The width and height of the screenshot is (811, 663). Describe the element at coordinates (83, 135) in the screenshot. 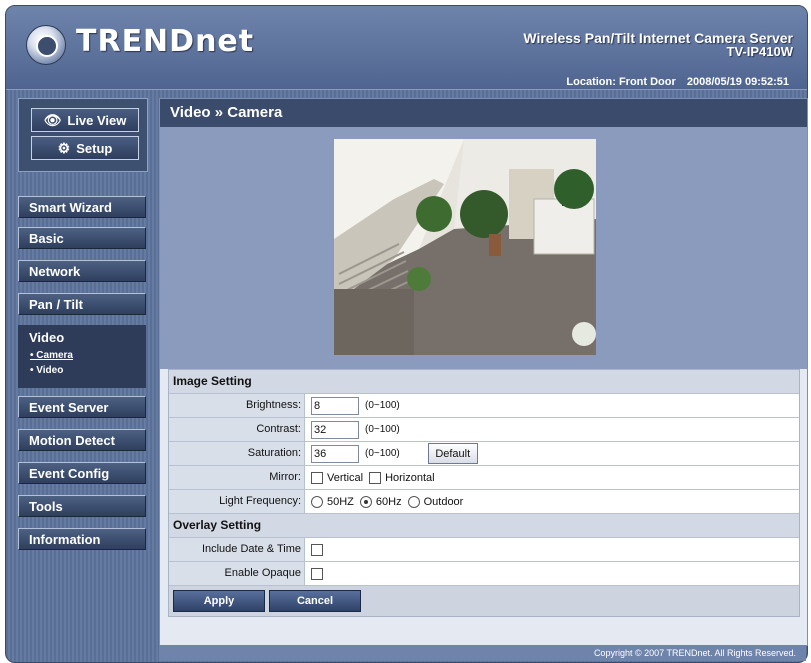

I see `mode-panel: 👁 Live View ⚙ Setup` at that location.